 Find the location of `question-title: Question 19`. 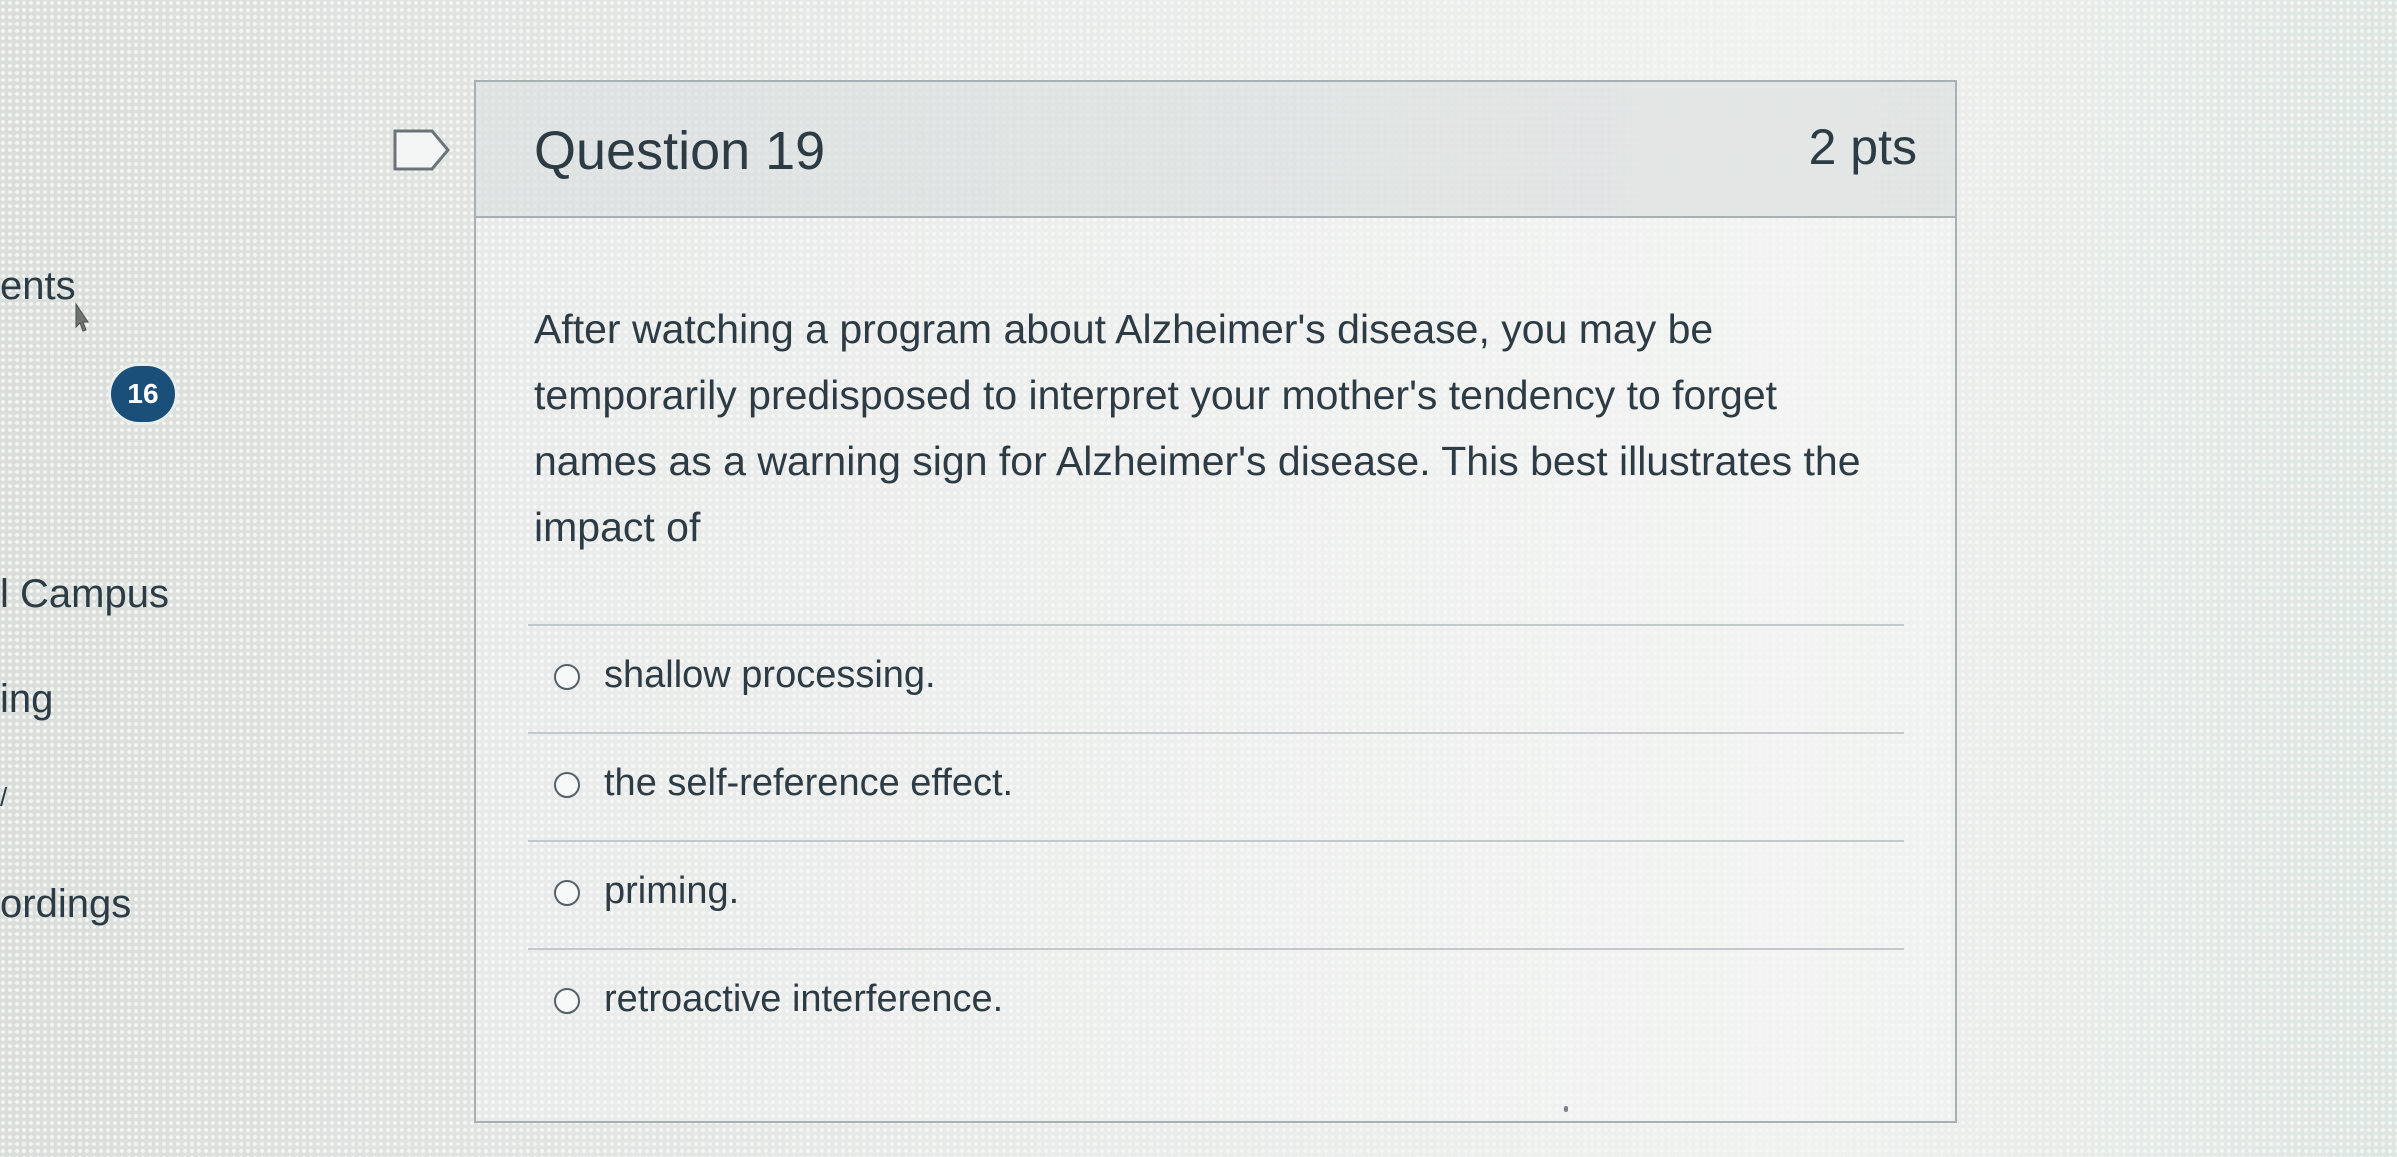

question-title: Question 19 is located at coordinates (680, 151).